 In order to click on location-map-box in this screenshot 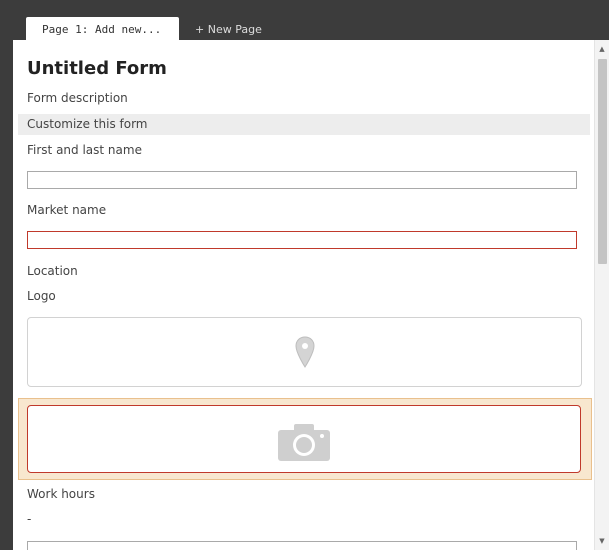, I will do `click(304, 352)`.